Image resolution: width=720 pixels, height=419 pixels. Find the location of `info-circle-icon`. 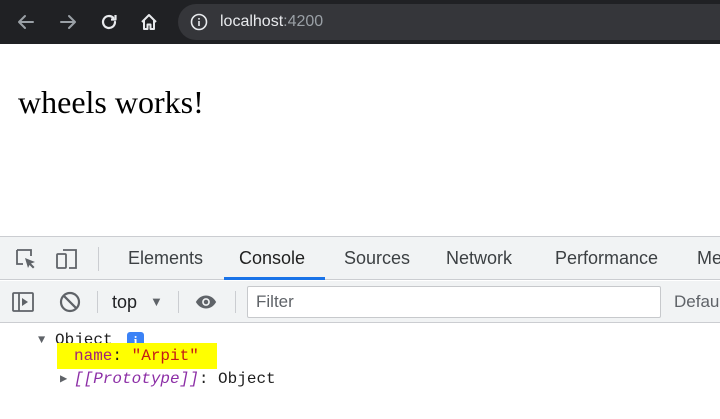

info-circle-icon is located at coordinates (199, 22).